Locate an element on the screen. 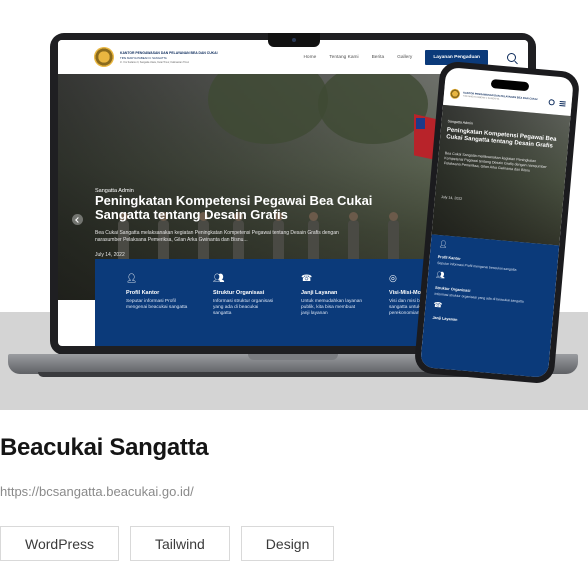  service-title: Janji Layanan is located at coordinates (319, 293).